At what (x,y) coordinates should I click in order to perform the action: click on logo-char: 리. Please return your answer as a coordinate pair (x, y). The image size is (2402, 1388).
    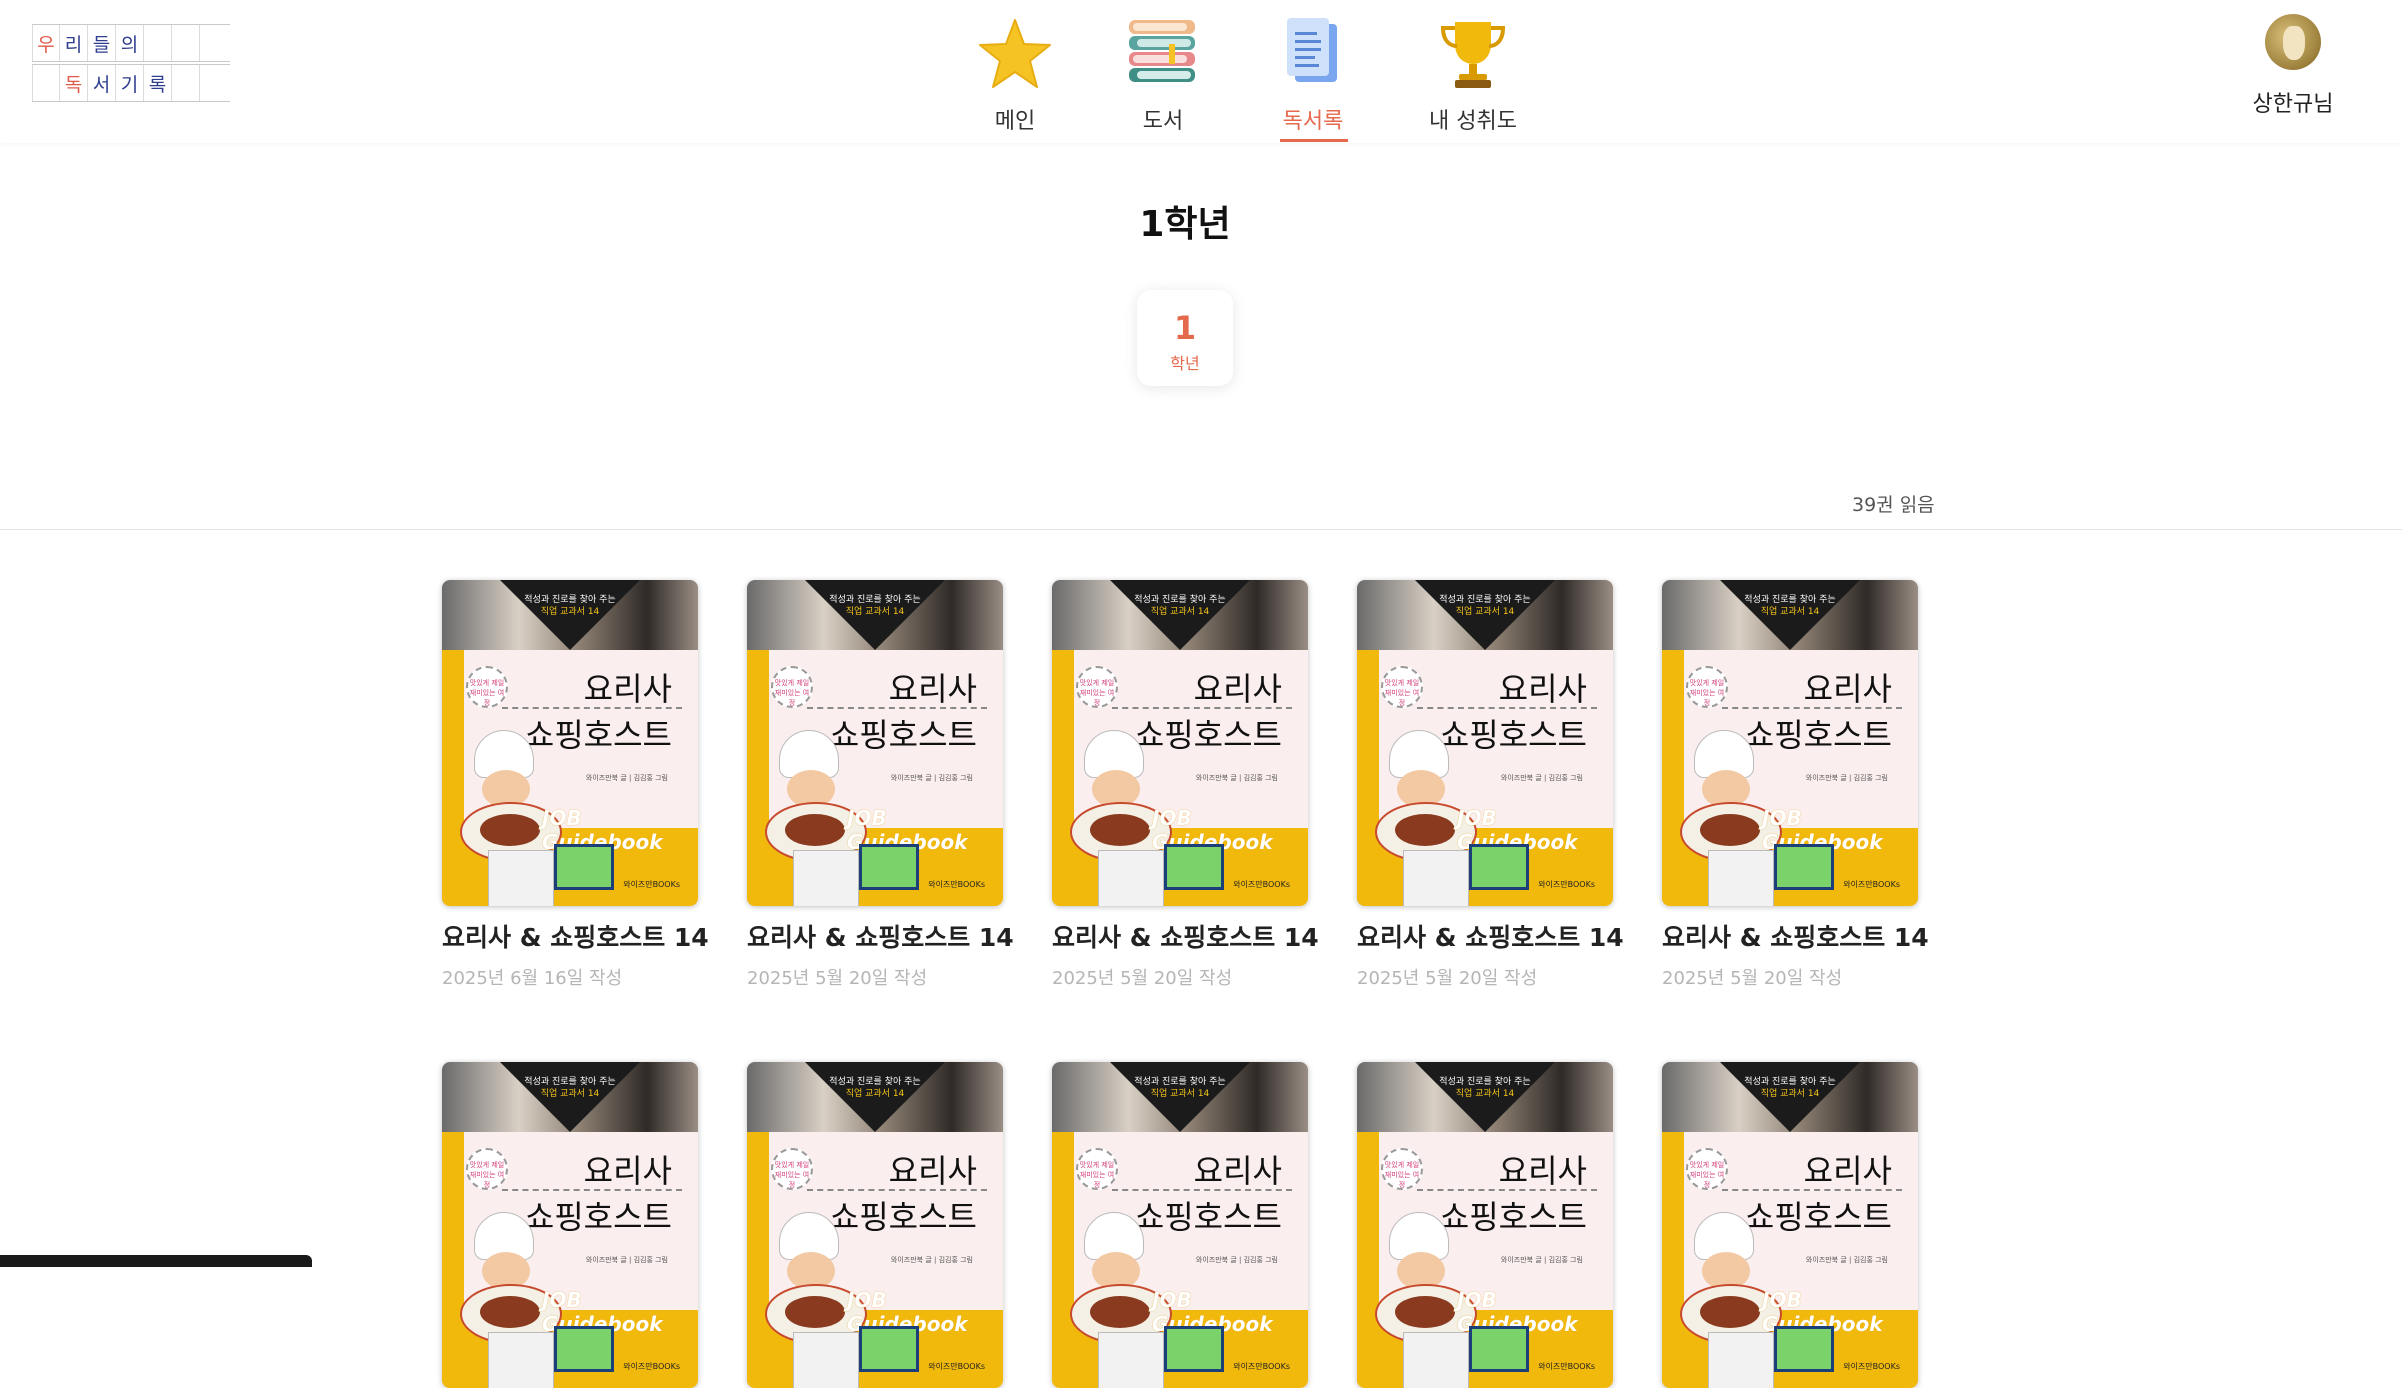
    Looking at the image, I should click on (74, 43).